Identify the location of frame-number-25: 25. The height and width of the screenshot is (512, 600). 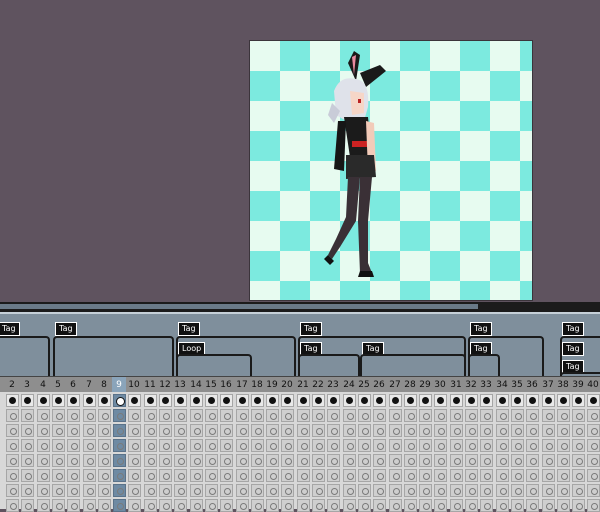
(364, 384).